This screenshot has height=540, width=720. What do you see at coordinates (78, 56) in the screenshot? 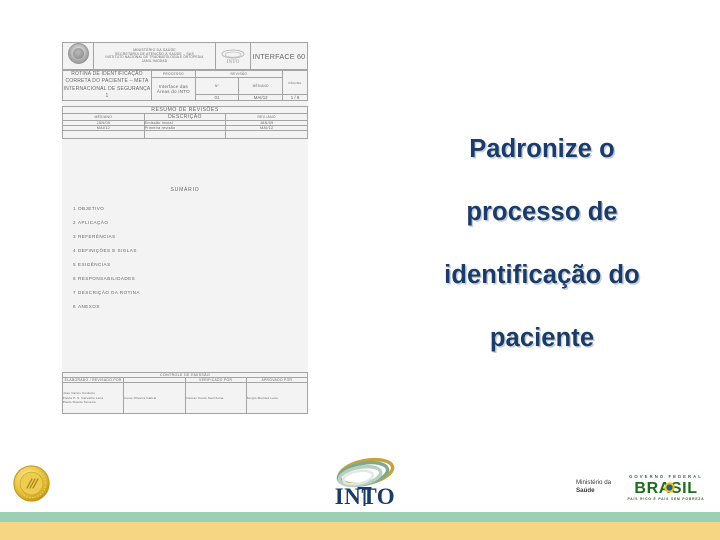
I see `brasao-republica-icon` at bounding box center [78, 56].